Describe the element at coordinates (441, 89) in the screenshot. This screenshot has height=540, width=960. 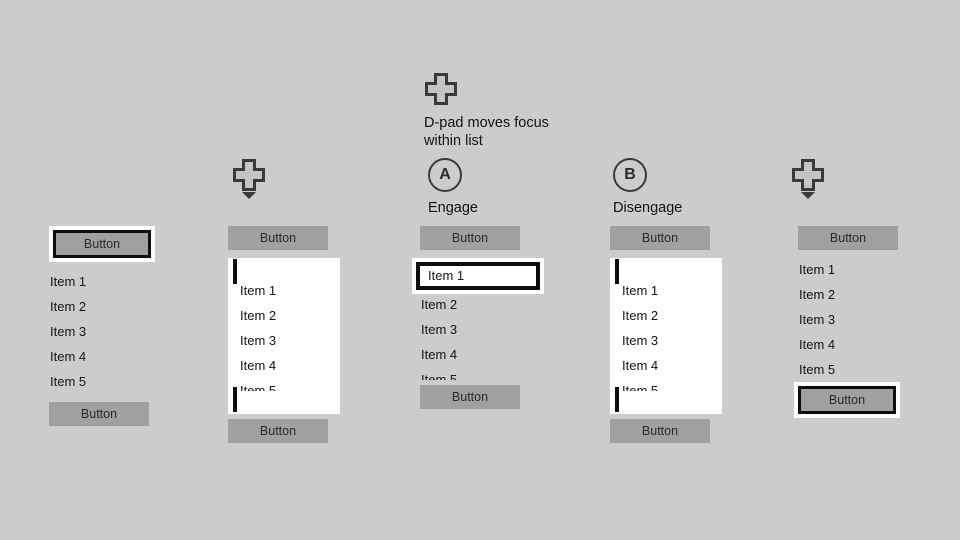
I see `dpad-icon` at that location.